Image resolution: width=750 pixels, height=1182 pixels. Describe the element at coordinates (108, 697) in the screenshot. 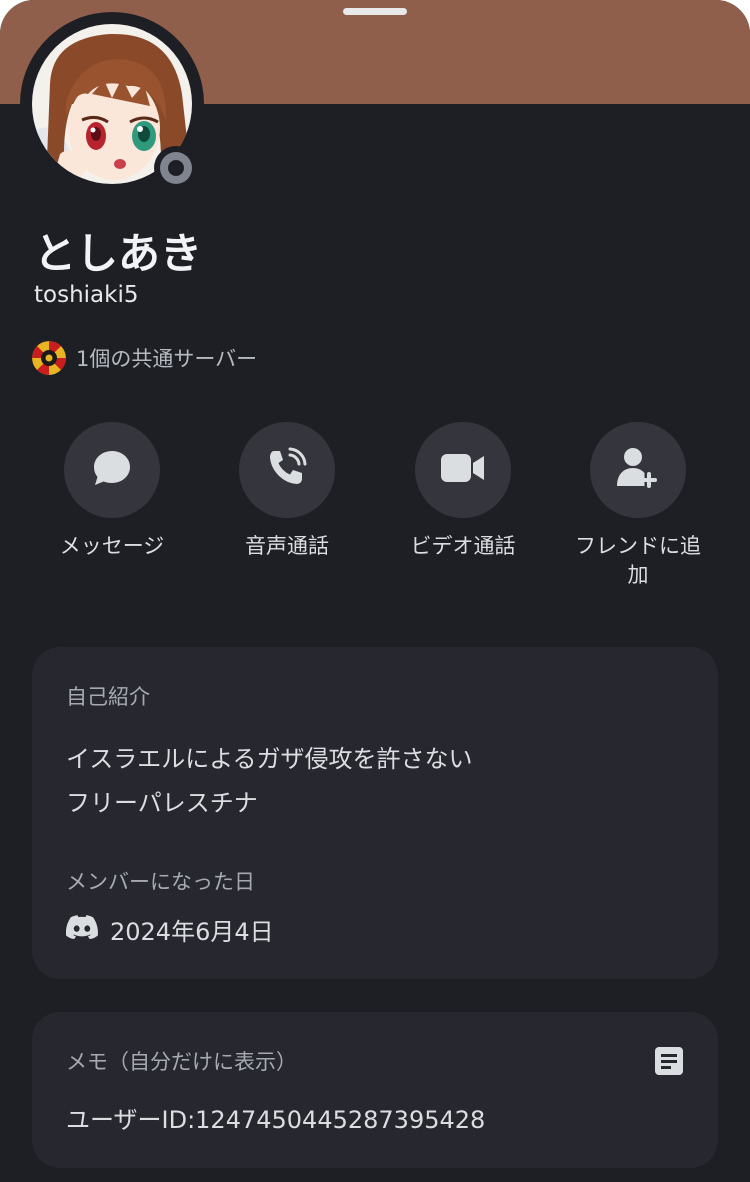

I see `about-heading: 自己紹介` at that location.